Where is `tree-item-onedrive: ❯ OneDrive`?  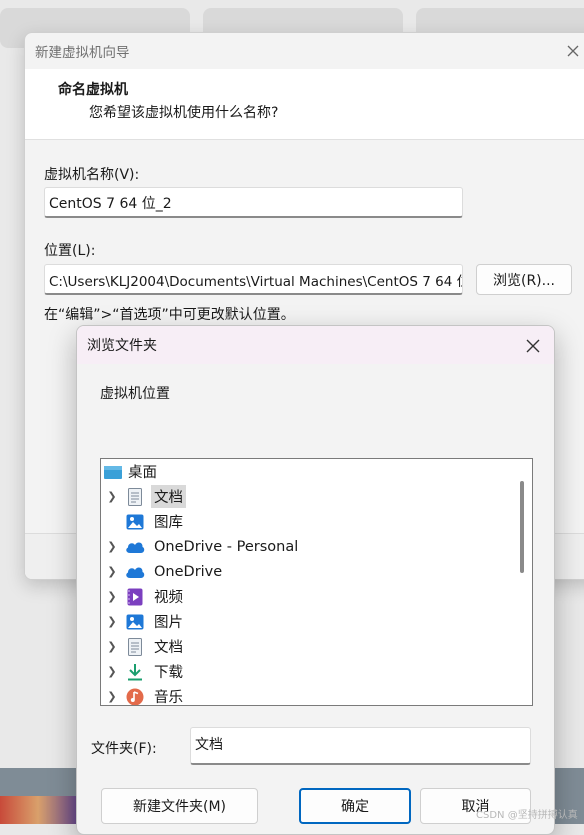 tree-item-onedrive: ❯ OneDrive is located at coordinates (306, 571).